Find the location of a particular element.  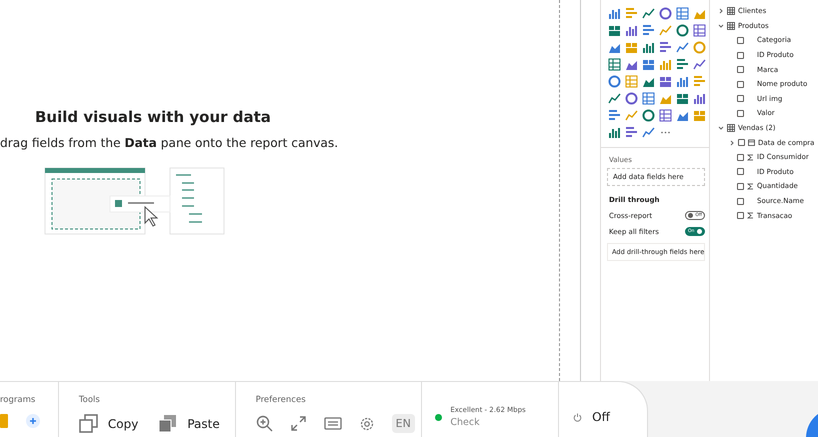

canvas-heading: Build visuals with your data is located at coordinates (153, 117).